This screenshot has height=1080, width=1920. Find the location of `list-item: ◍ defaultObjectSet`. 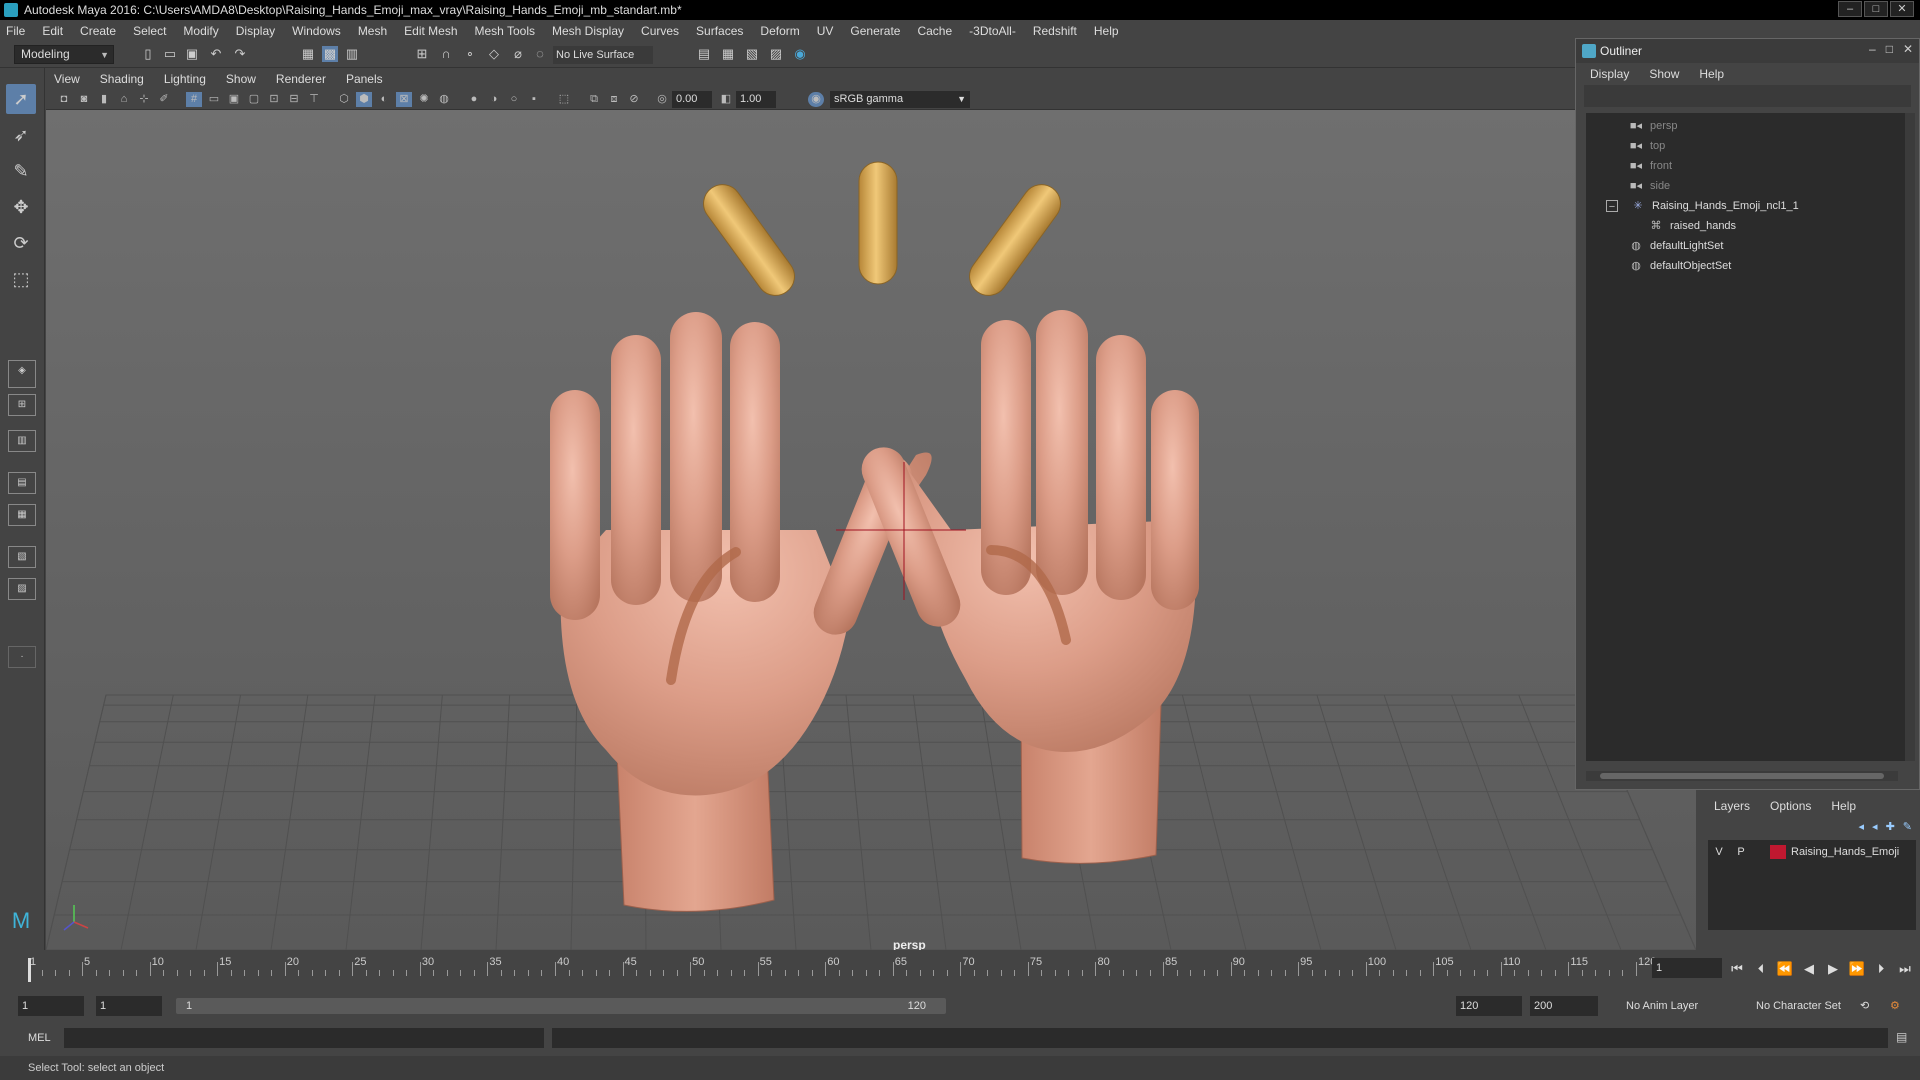

list-item: ◍ defaultObjectSet is located at coordinates (1679, 266).